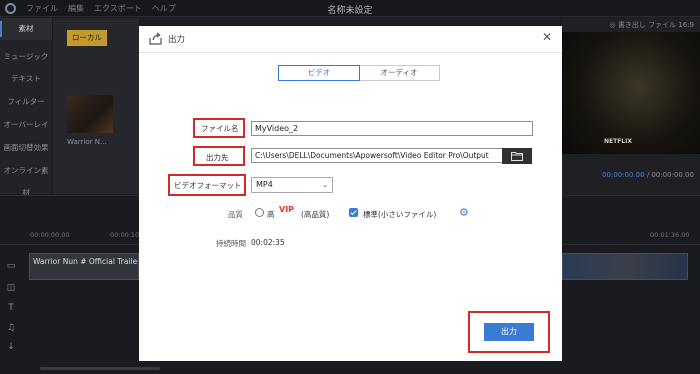  Describe the element at coordinates (392, 128) in the screenshot. I see `filename-input: MyVideo_2` at that location.